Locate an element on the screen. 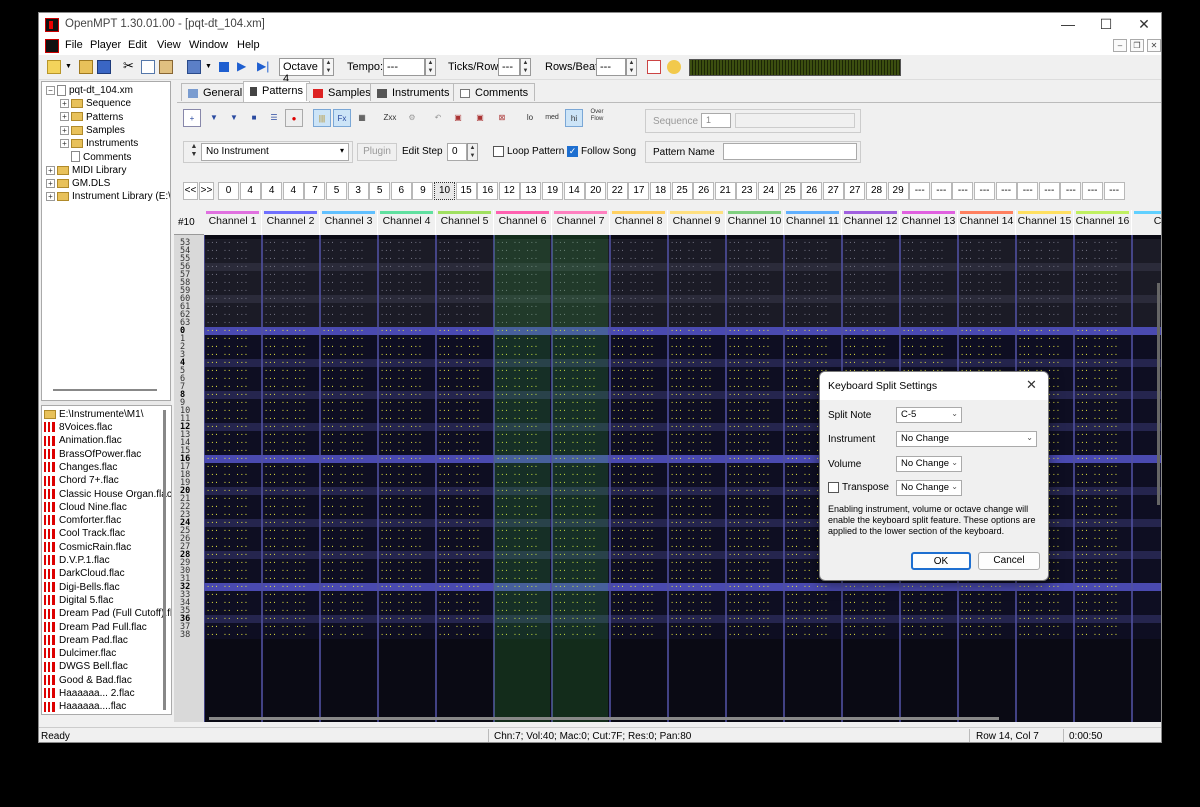 The height and width of the screenshot is (807, 1200). tab-samples: Samples is located at coordinates (342, 92).